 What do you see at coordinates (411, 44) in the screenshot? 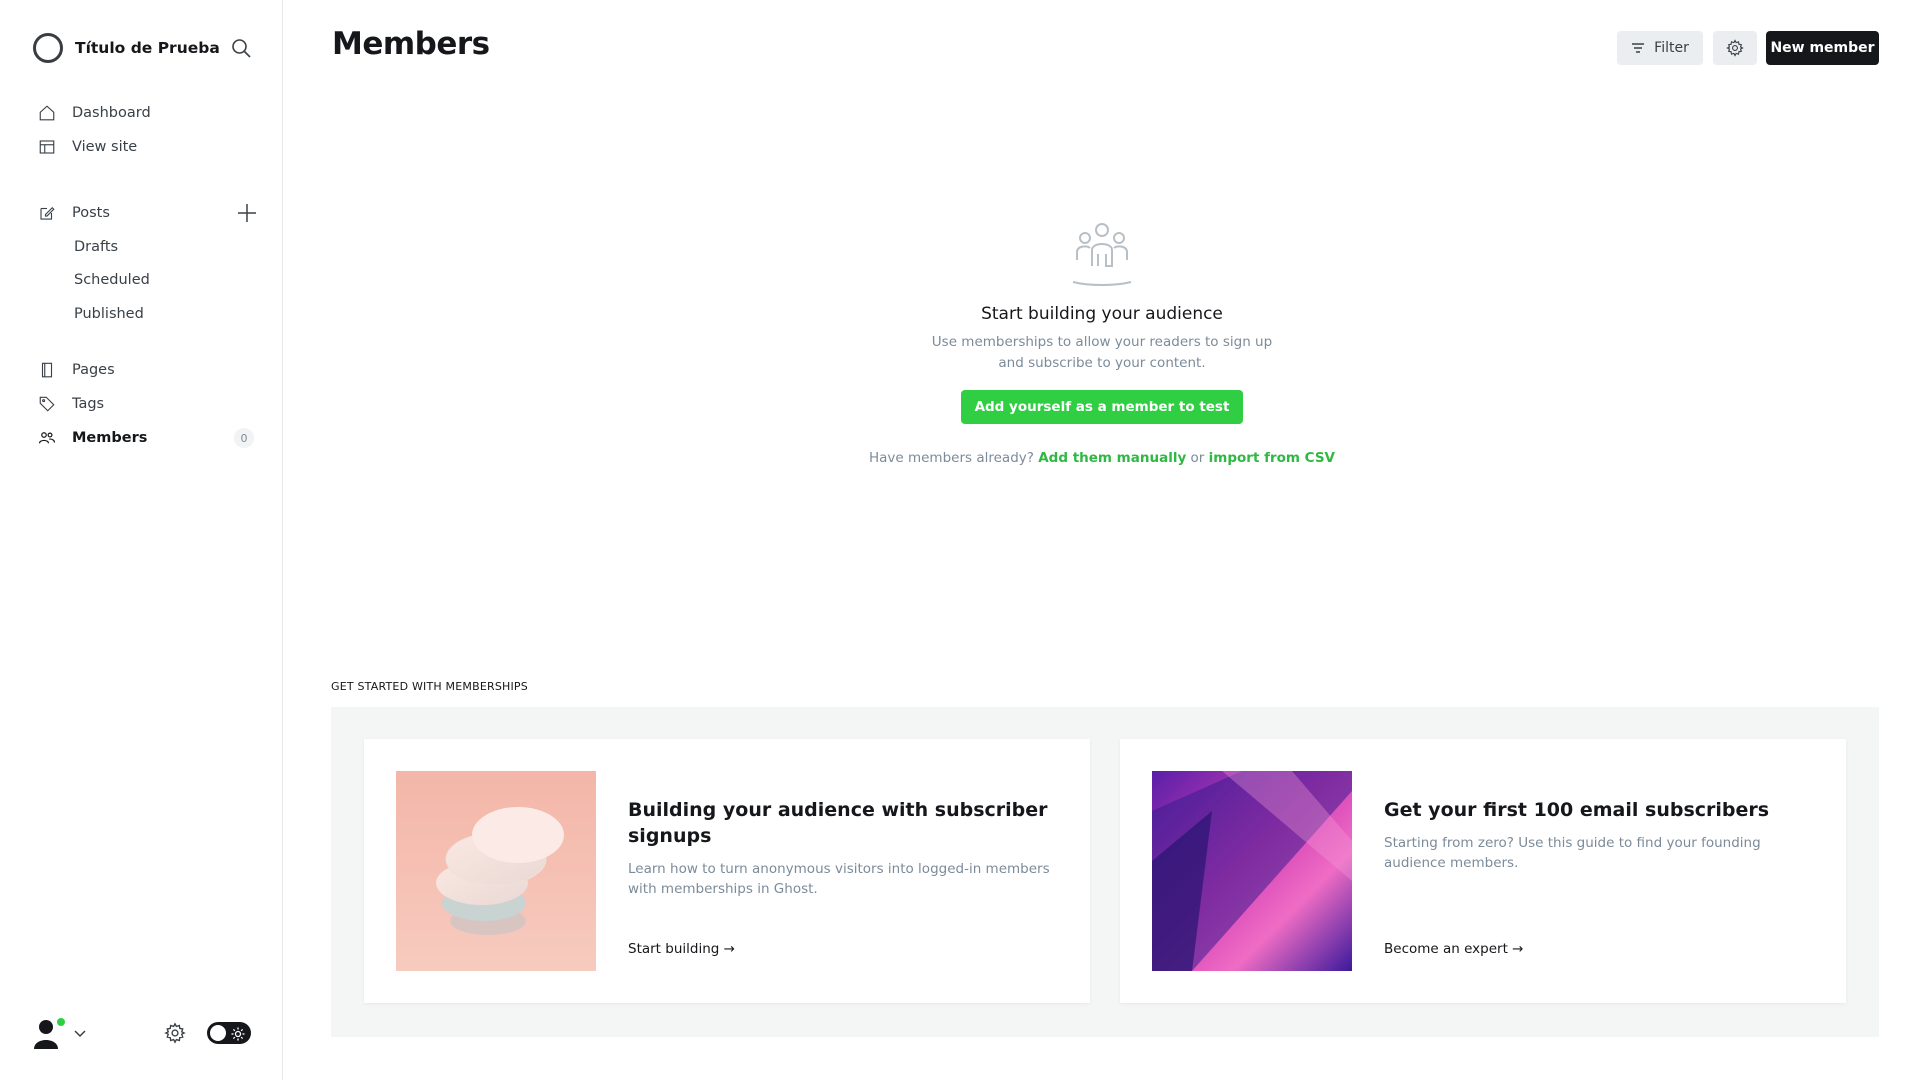
I see `page-title: Members` at bounding box center [411, 44].